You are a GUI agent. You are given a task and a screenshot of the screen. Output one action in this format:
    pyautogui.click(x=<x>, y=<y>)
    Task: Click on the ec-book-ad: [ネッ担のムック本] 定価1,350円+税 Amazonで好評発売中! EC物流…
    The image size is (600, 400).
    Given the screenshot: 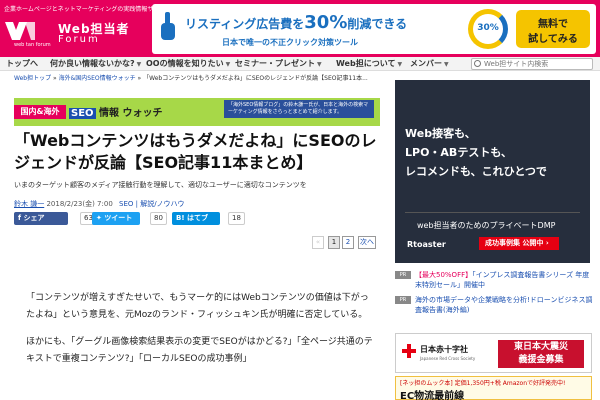 What is the action you would take?
    pyautogui.click(x=493, y=388)
    